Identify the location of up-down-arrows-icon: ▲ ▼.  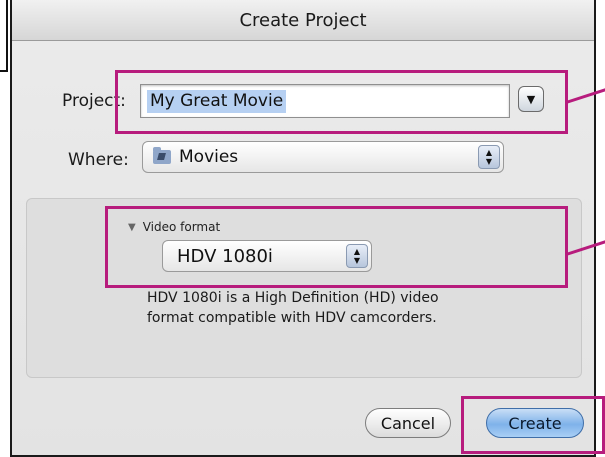
(489, 157).